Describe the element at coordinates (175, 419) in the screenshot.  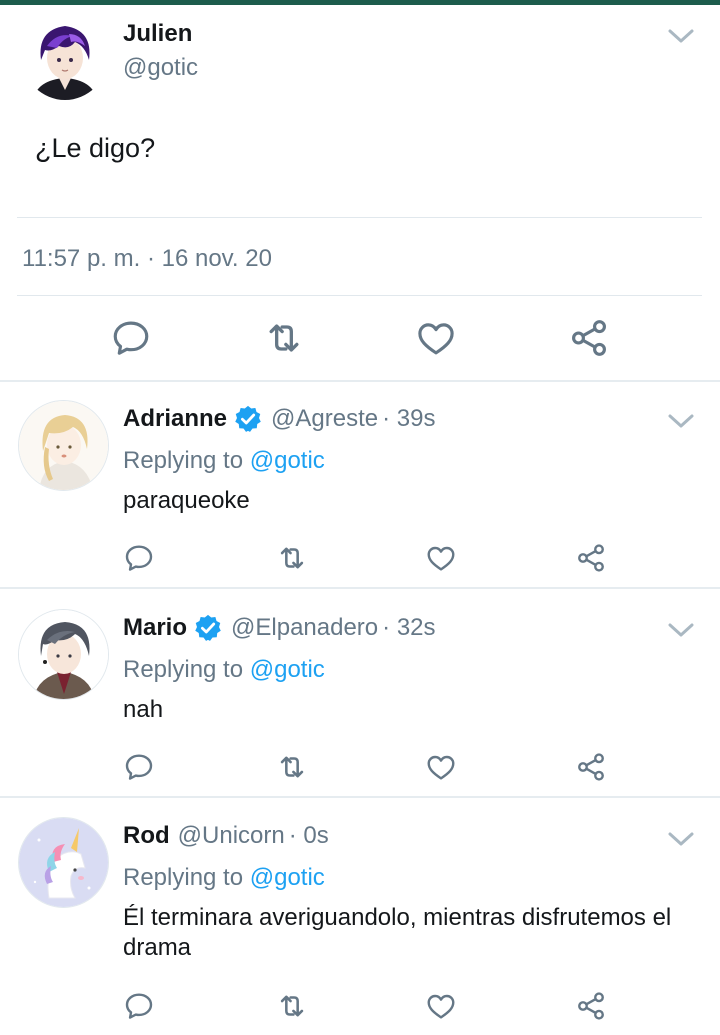
I see `author-name: Adrianne` at that location.